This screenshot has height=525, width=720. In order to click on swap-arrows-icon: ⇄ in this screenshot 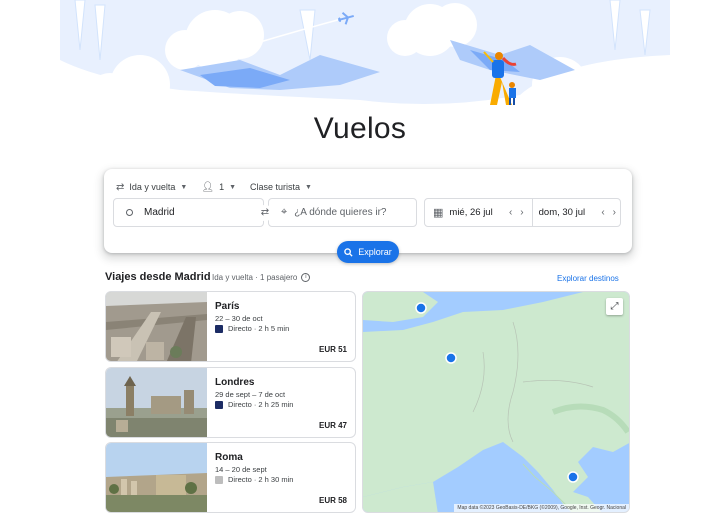, I will do `click(120, 187)`.